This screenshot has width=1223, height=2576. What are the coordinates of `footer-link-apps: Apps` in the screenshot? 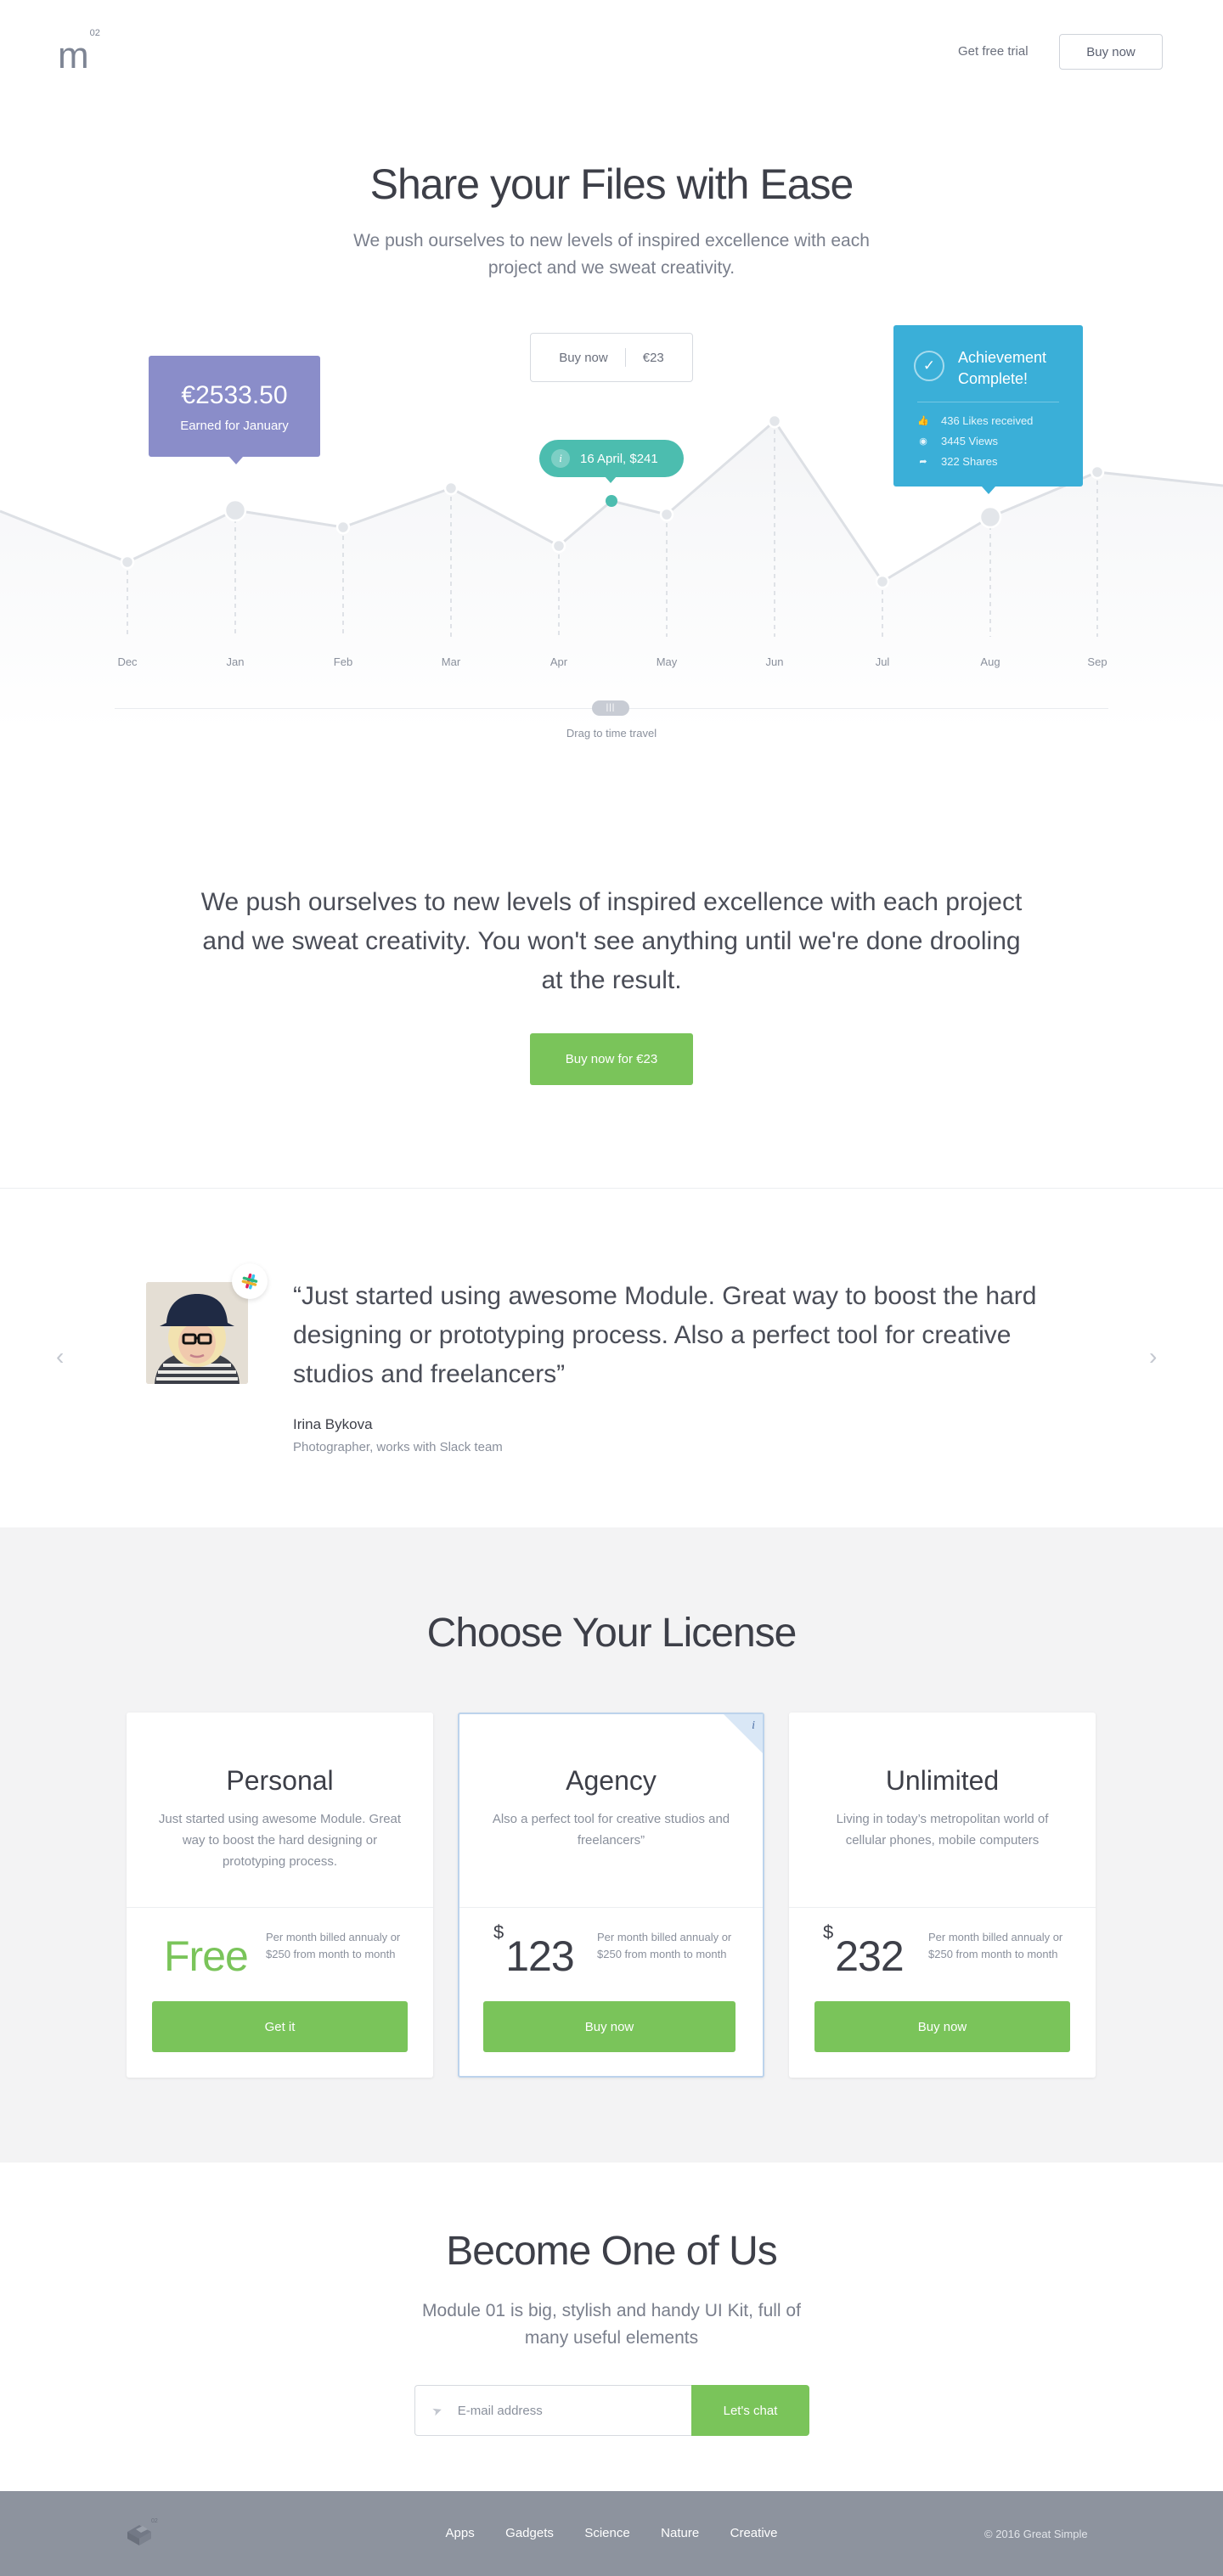 It's located at (460, 2533).